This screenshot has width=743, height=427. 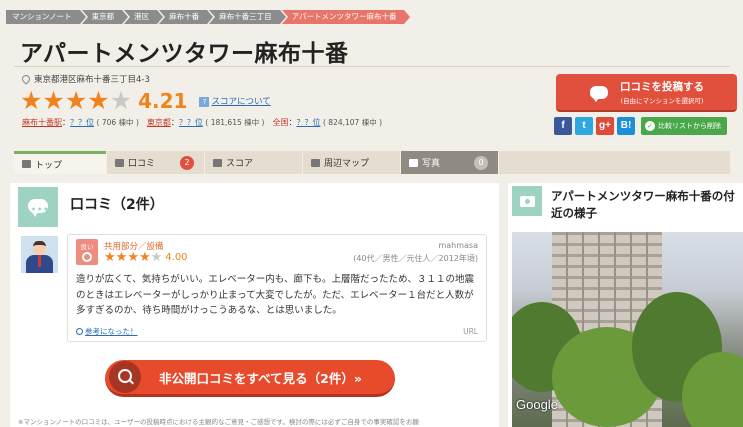 What do you see at coordinates (191, 122) in the screenshot?
I see `rank-prefecture-value: ？？位` at bounding box center [191, 122].